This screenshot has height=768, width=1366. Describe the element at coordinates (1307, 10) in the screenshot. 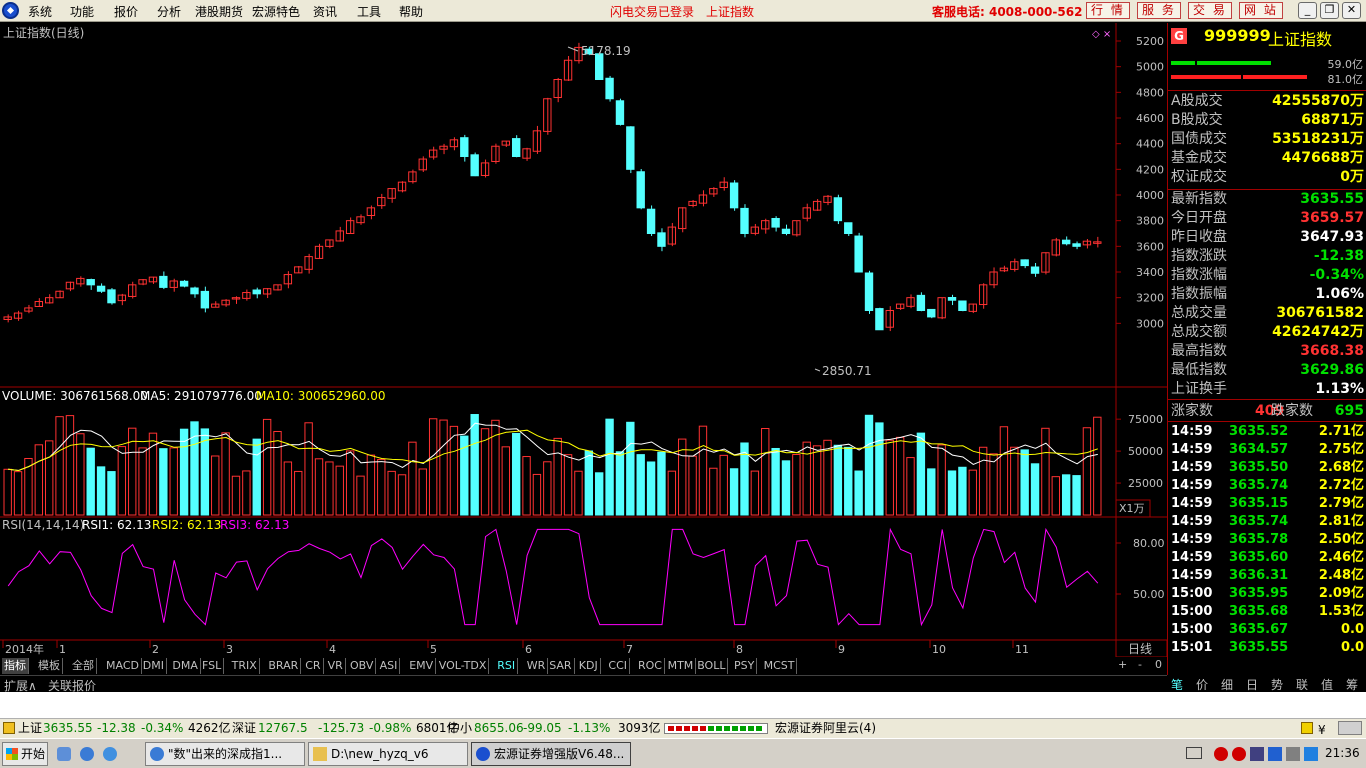

I see `minimize-icon: _` at that location.